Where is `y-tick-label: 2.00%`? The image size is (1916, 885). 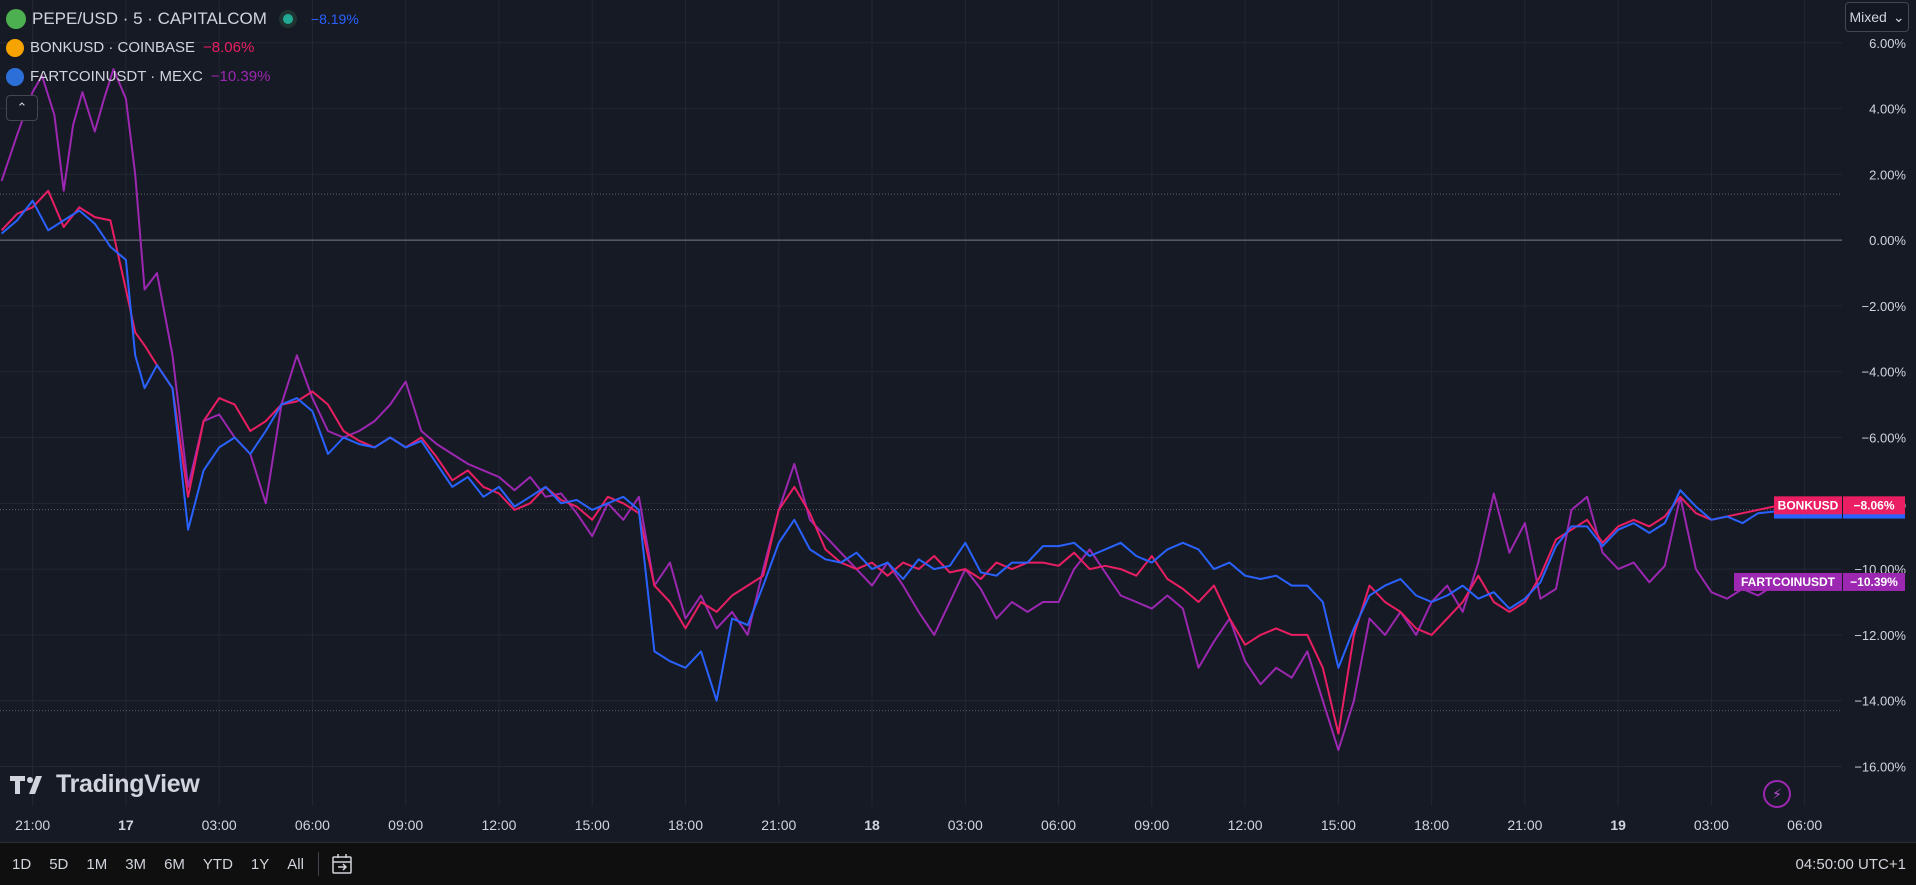
y-tick-label: 2.00% is located at coordinates (1887, 174).